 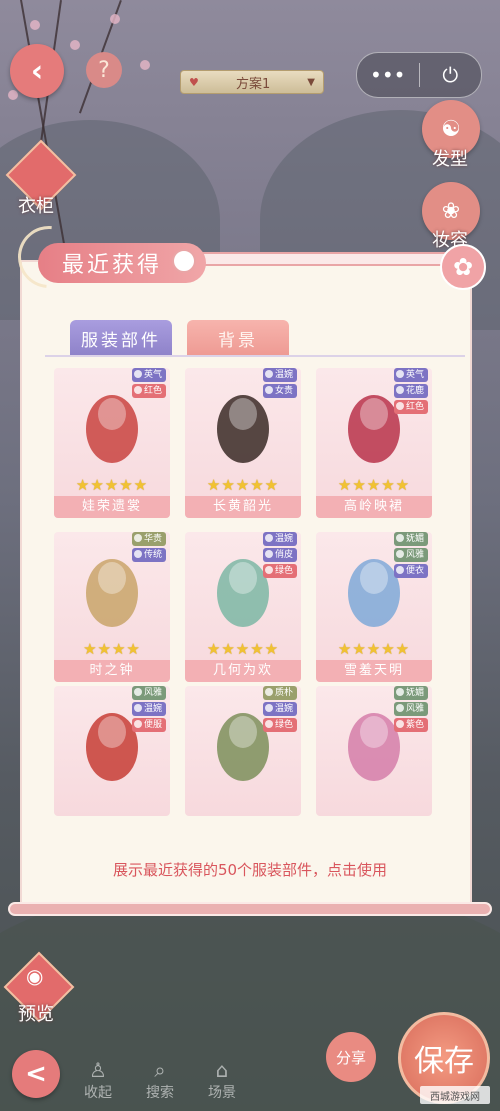 I want to click on chevron-left-icon: ‹, so click(x=37, y=71).